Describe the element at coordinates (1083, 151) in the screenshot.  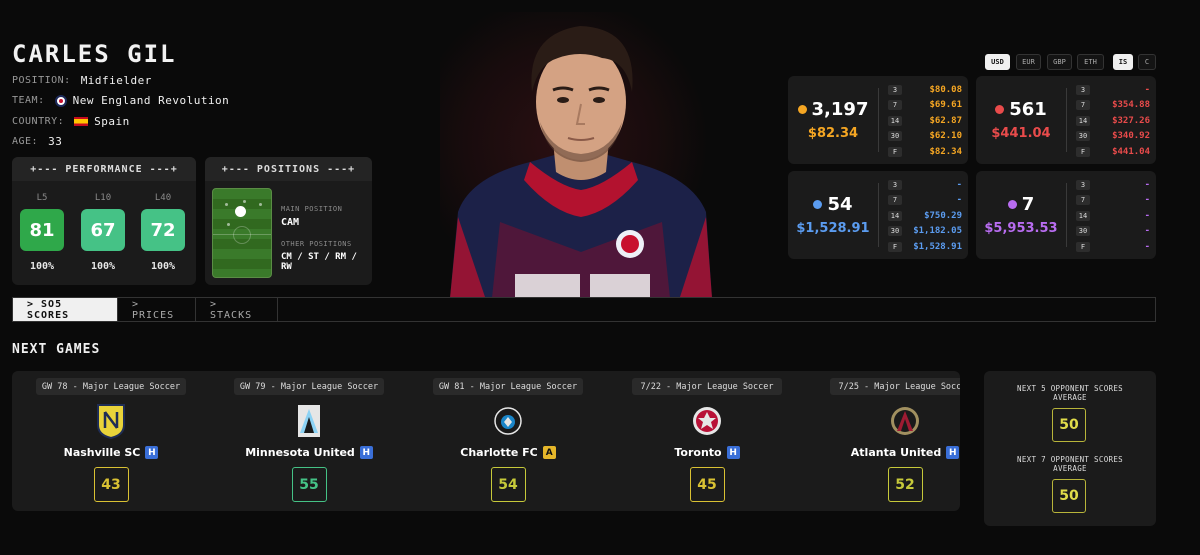
I see `period-key: F` at that location.